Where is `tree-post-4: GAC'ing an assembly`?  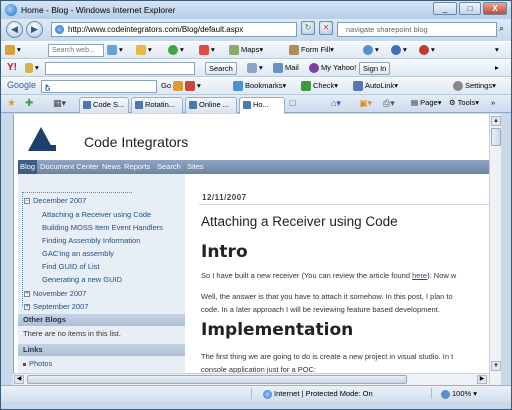
tree-post-4: GAC'ing an assembly is located at coordinates (78, 253).